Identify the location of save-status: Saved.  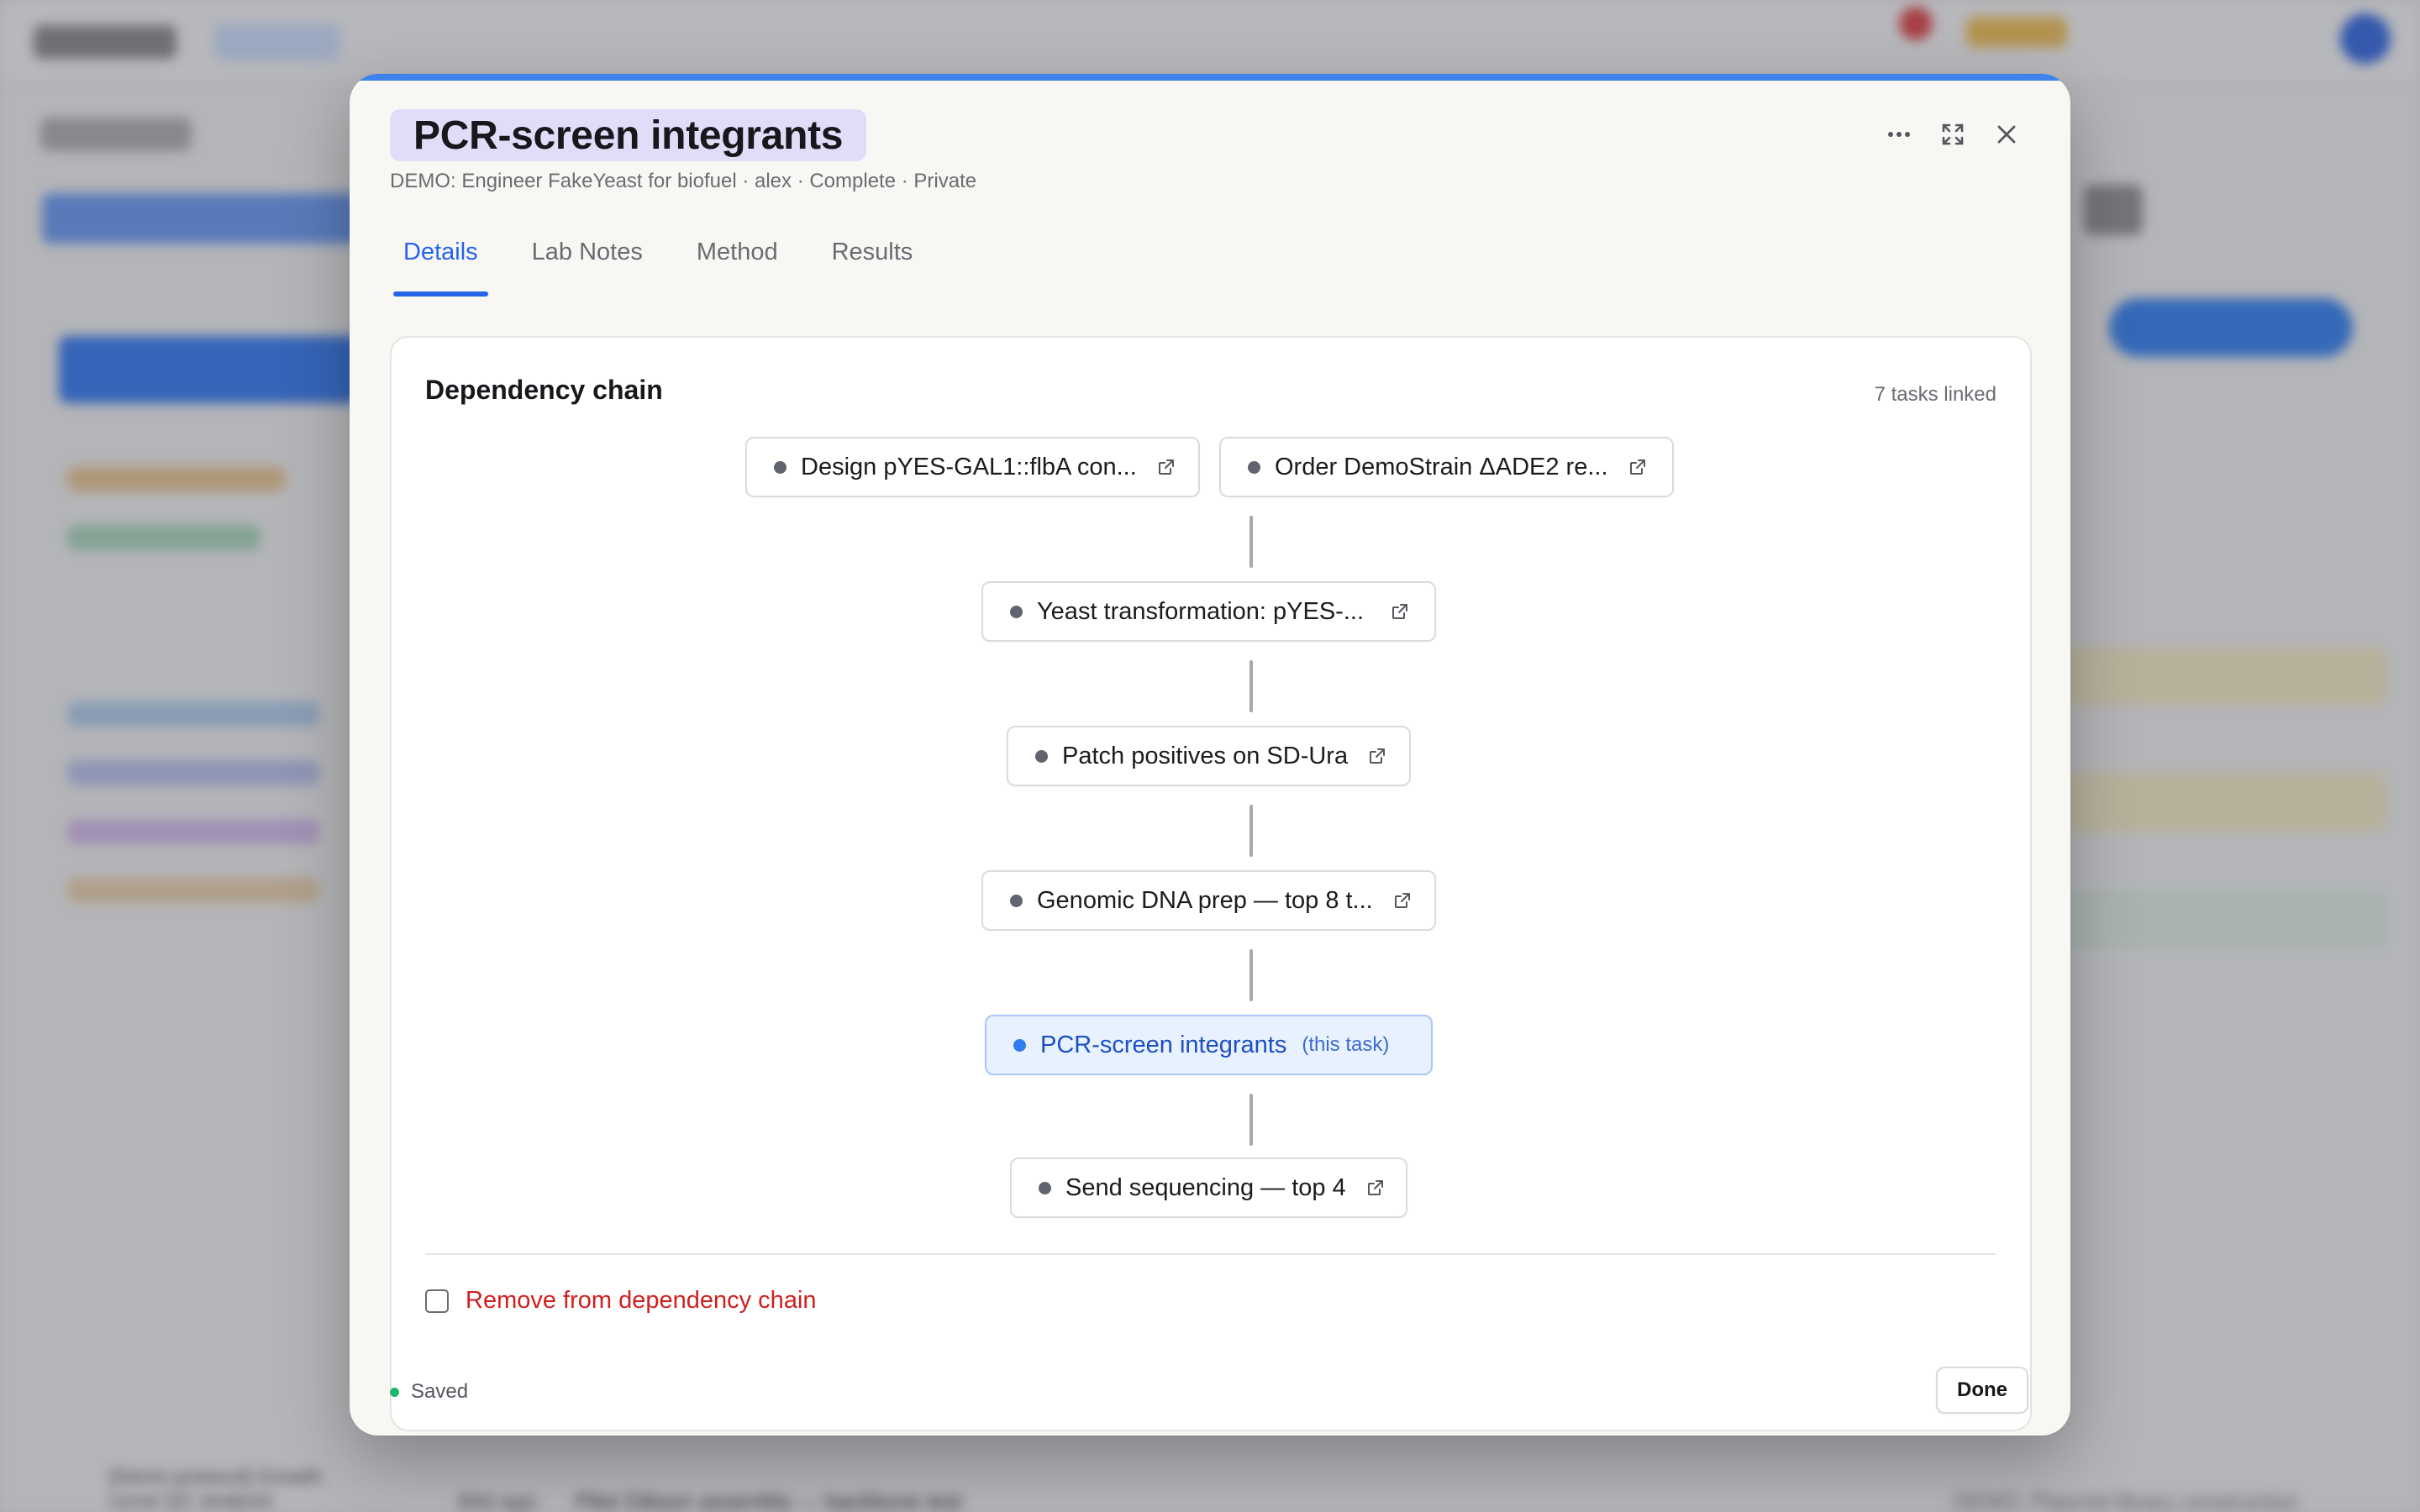
(429, 1392).